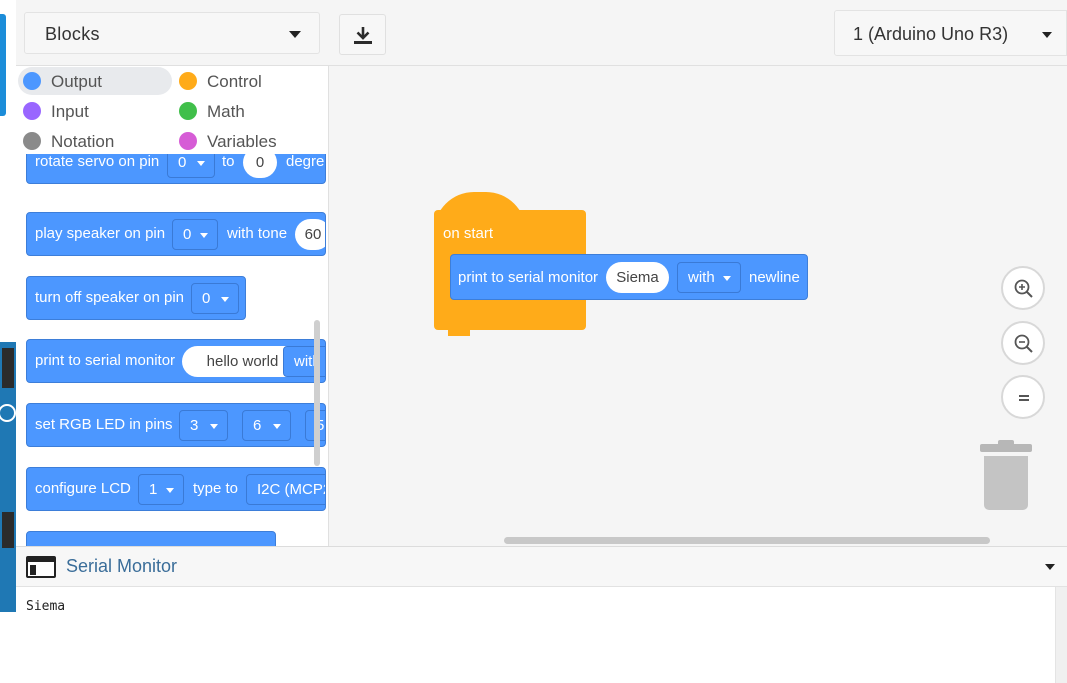  I want to click on category-label: Notation, so click(83, 141).